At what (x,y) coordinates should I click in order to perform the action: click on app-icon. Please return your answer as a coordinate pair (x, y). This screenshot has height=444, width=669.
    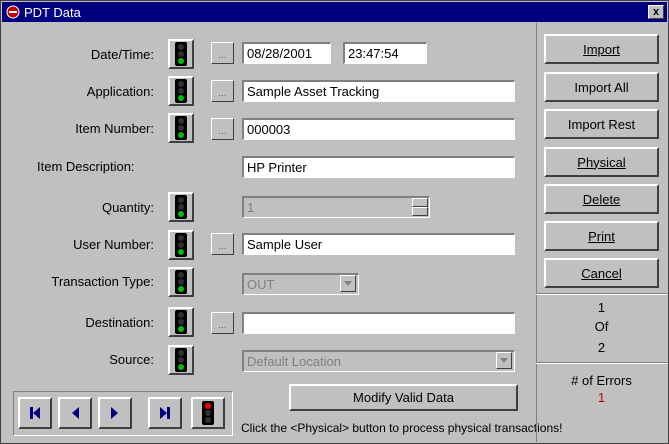
    Looking at the image, I should click on (13, 12).